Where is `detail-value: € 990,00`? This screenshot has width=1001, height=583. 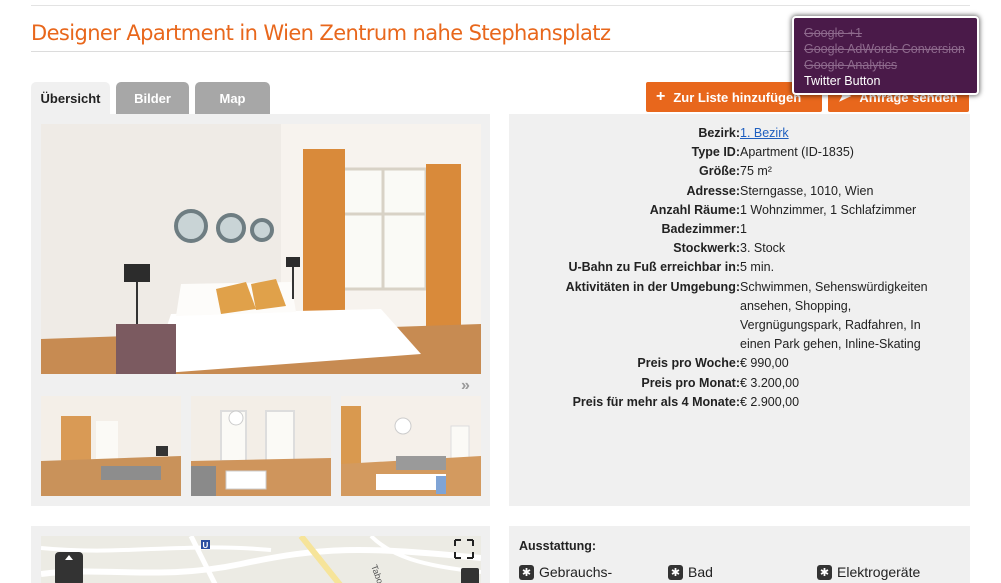 detail-value: € 990,00 is located at coordinates (764, 363).